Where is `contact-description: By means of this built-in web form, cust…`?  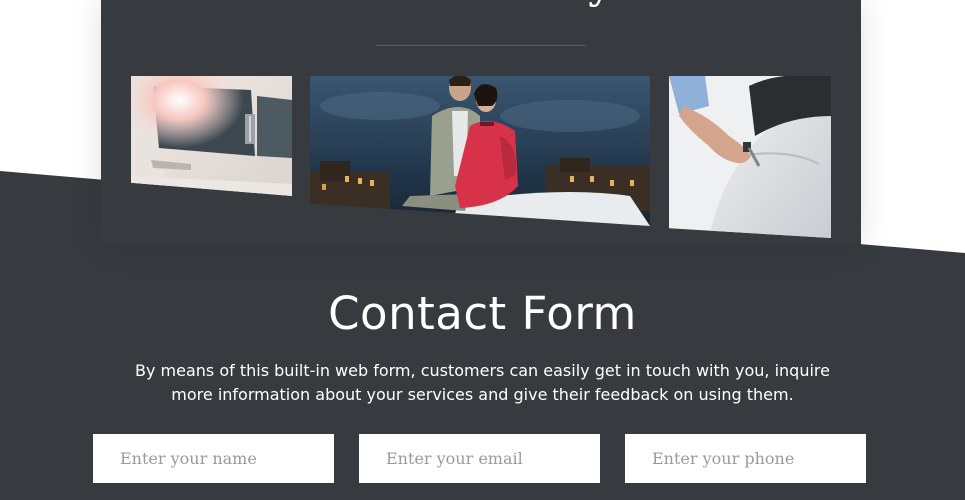
contact-description: By means of this built-in web form, cust… is located at coordinates (482, 382).